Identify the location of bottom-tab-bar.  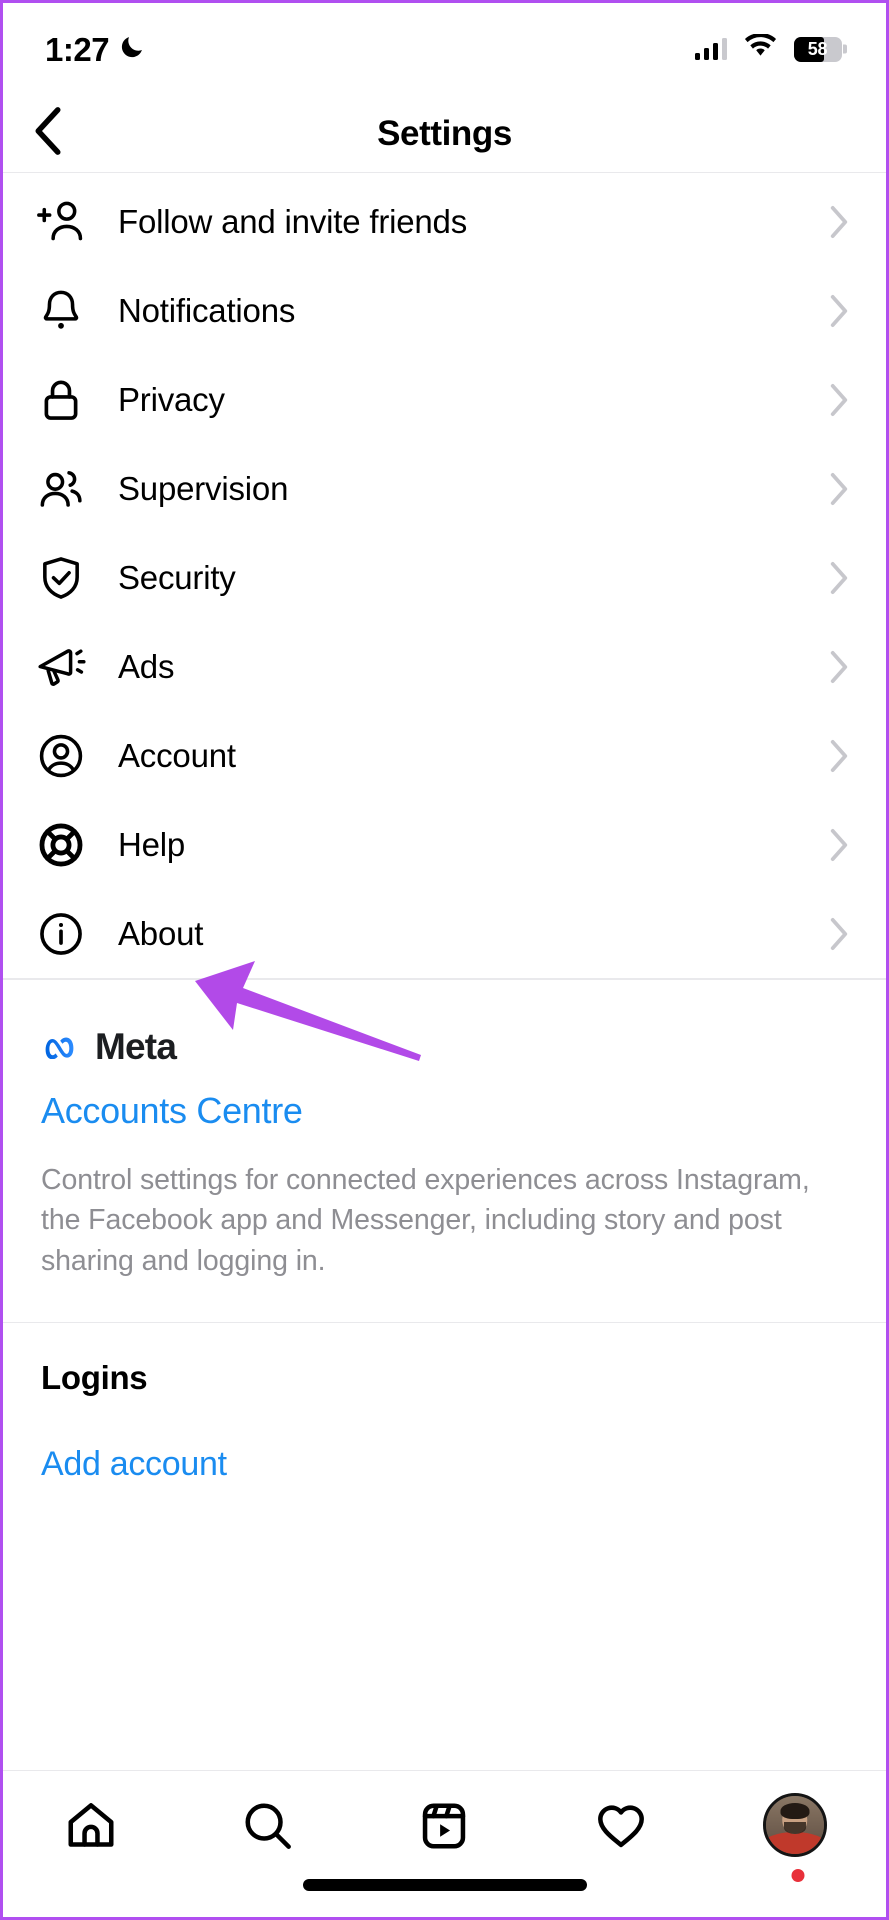
(444, 1843).